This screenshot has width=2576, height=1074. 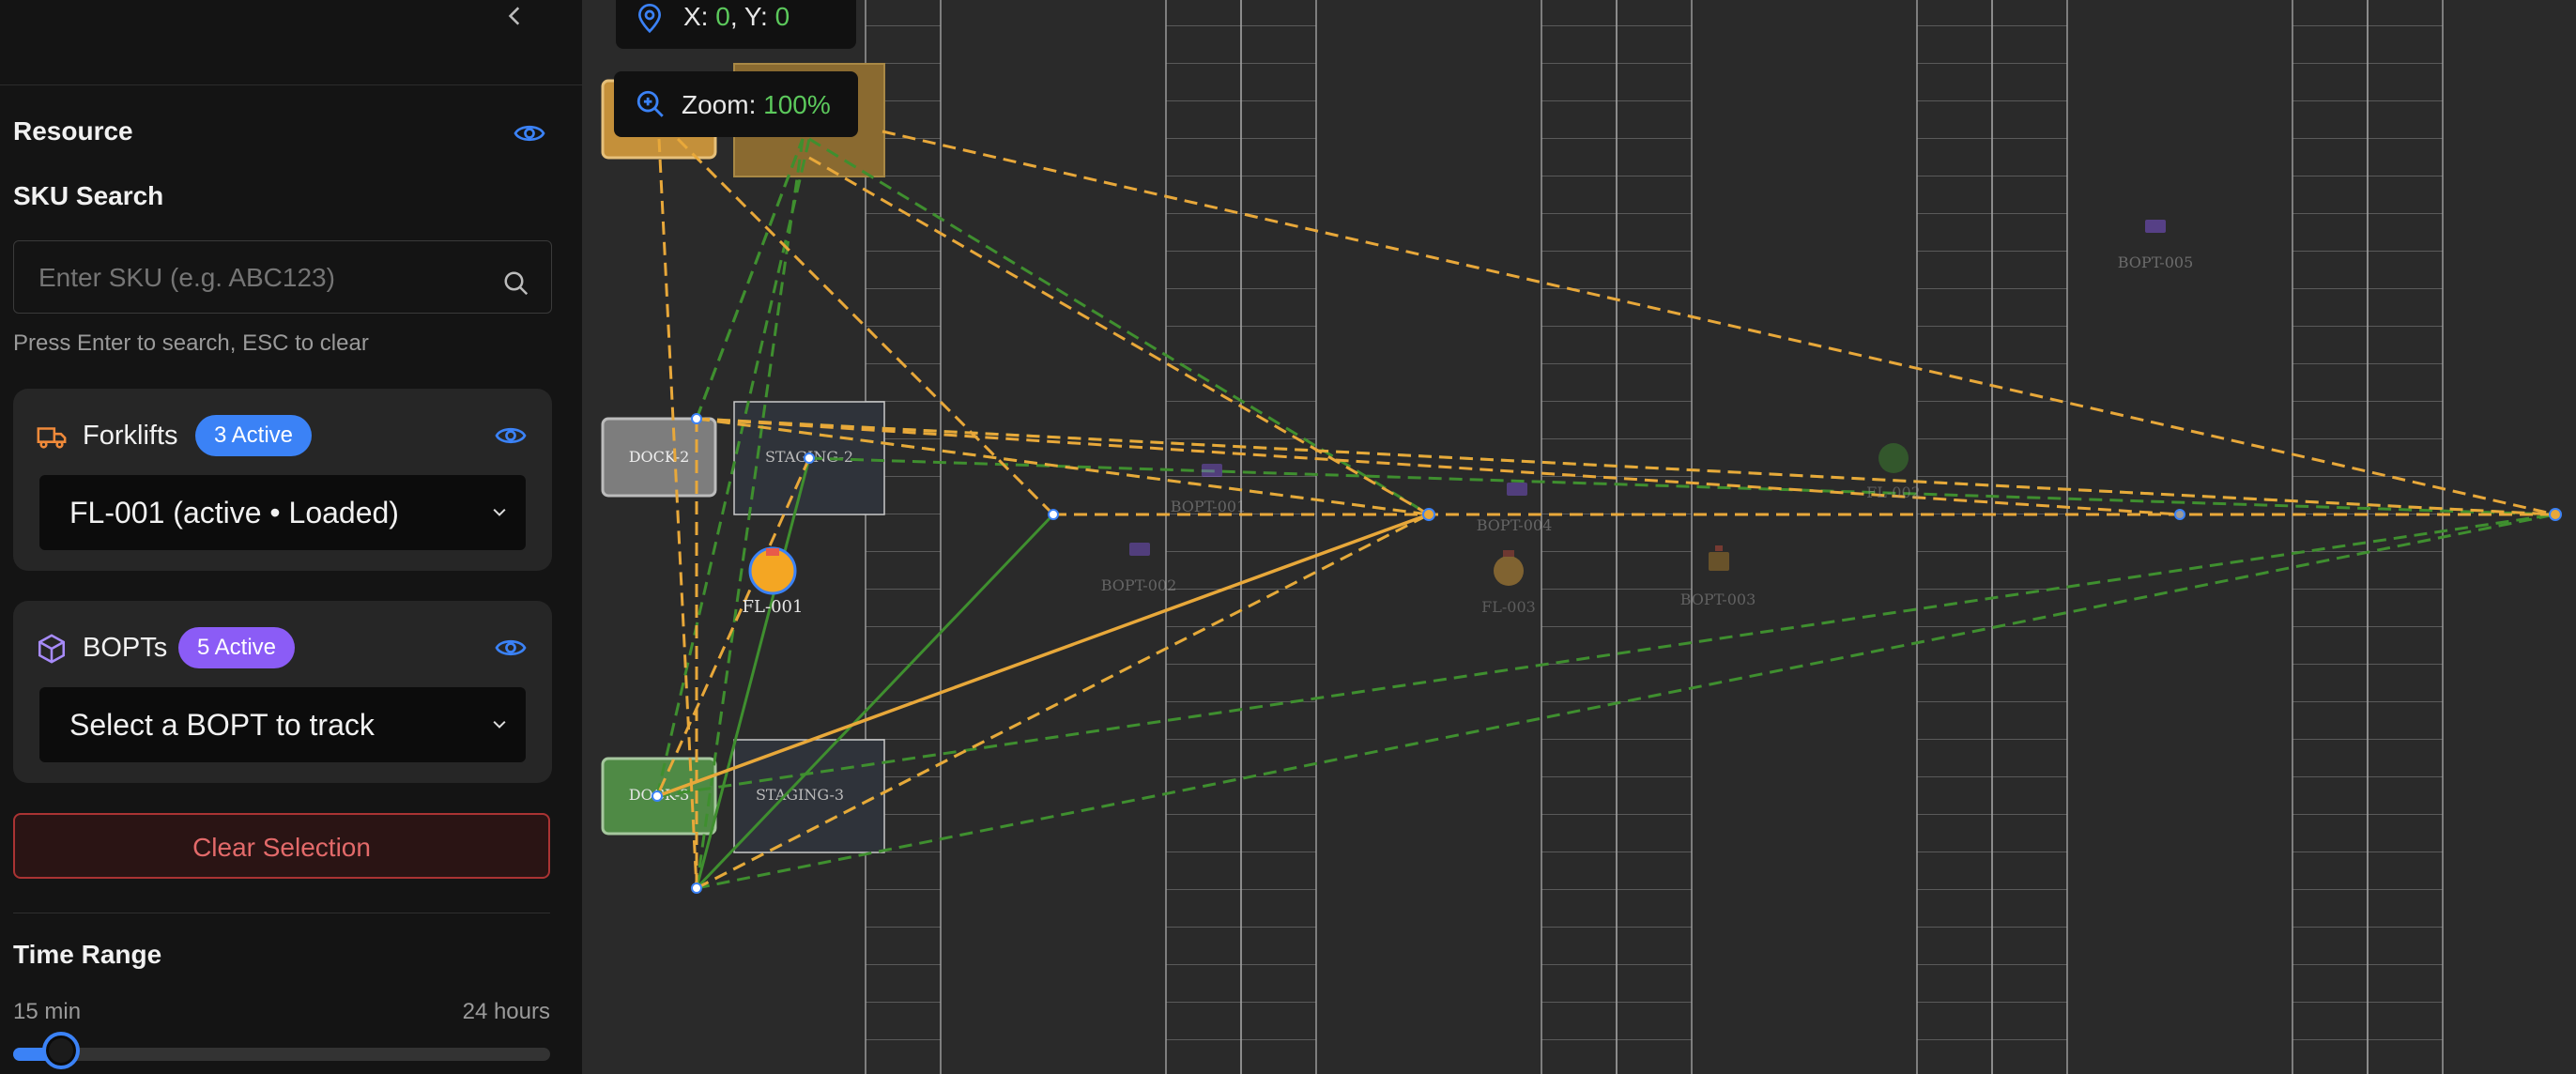 What do you see at coordinates (1139, 585) in the screenshot?
I see `bopt-002-label: BOPT-002` at bounding box center [1139, 585].